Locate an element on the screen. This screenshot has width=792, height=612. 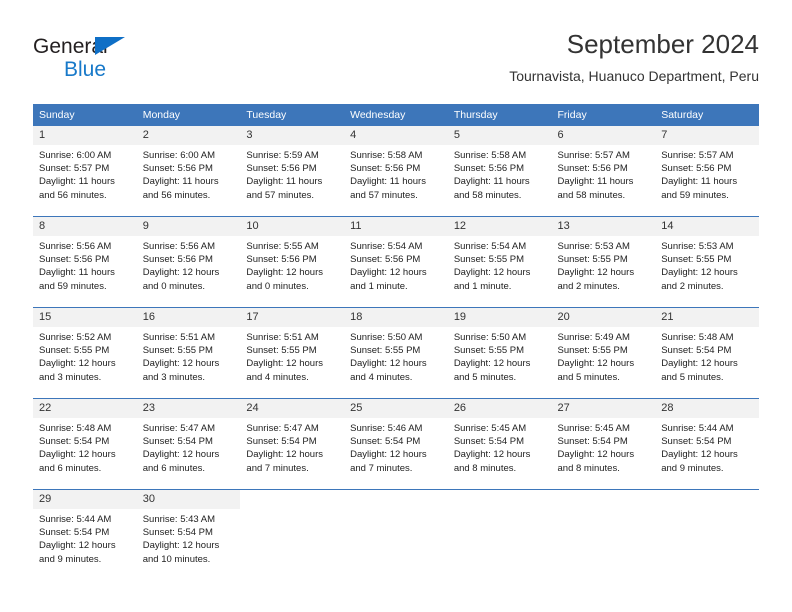
daylight-text-line2: and 59 minutes. is located at coordinates (695, 195).